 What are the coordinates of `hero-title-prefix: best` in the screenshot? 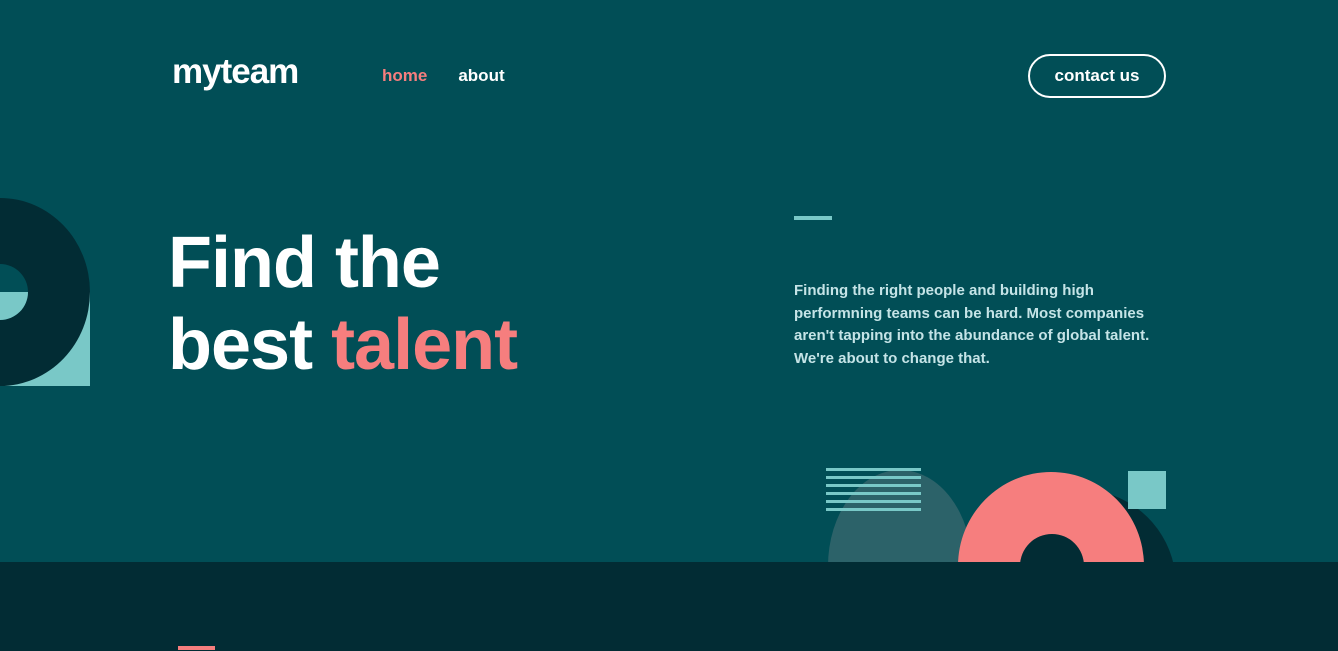 It's located at (240, 345).